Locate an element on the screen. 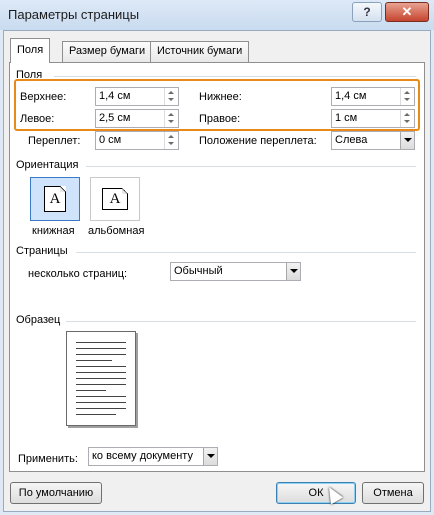 This screenshot has width=434, height=515. top-margin-label: Верхнее: is located at coordinates (43, 97).